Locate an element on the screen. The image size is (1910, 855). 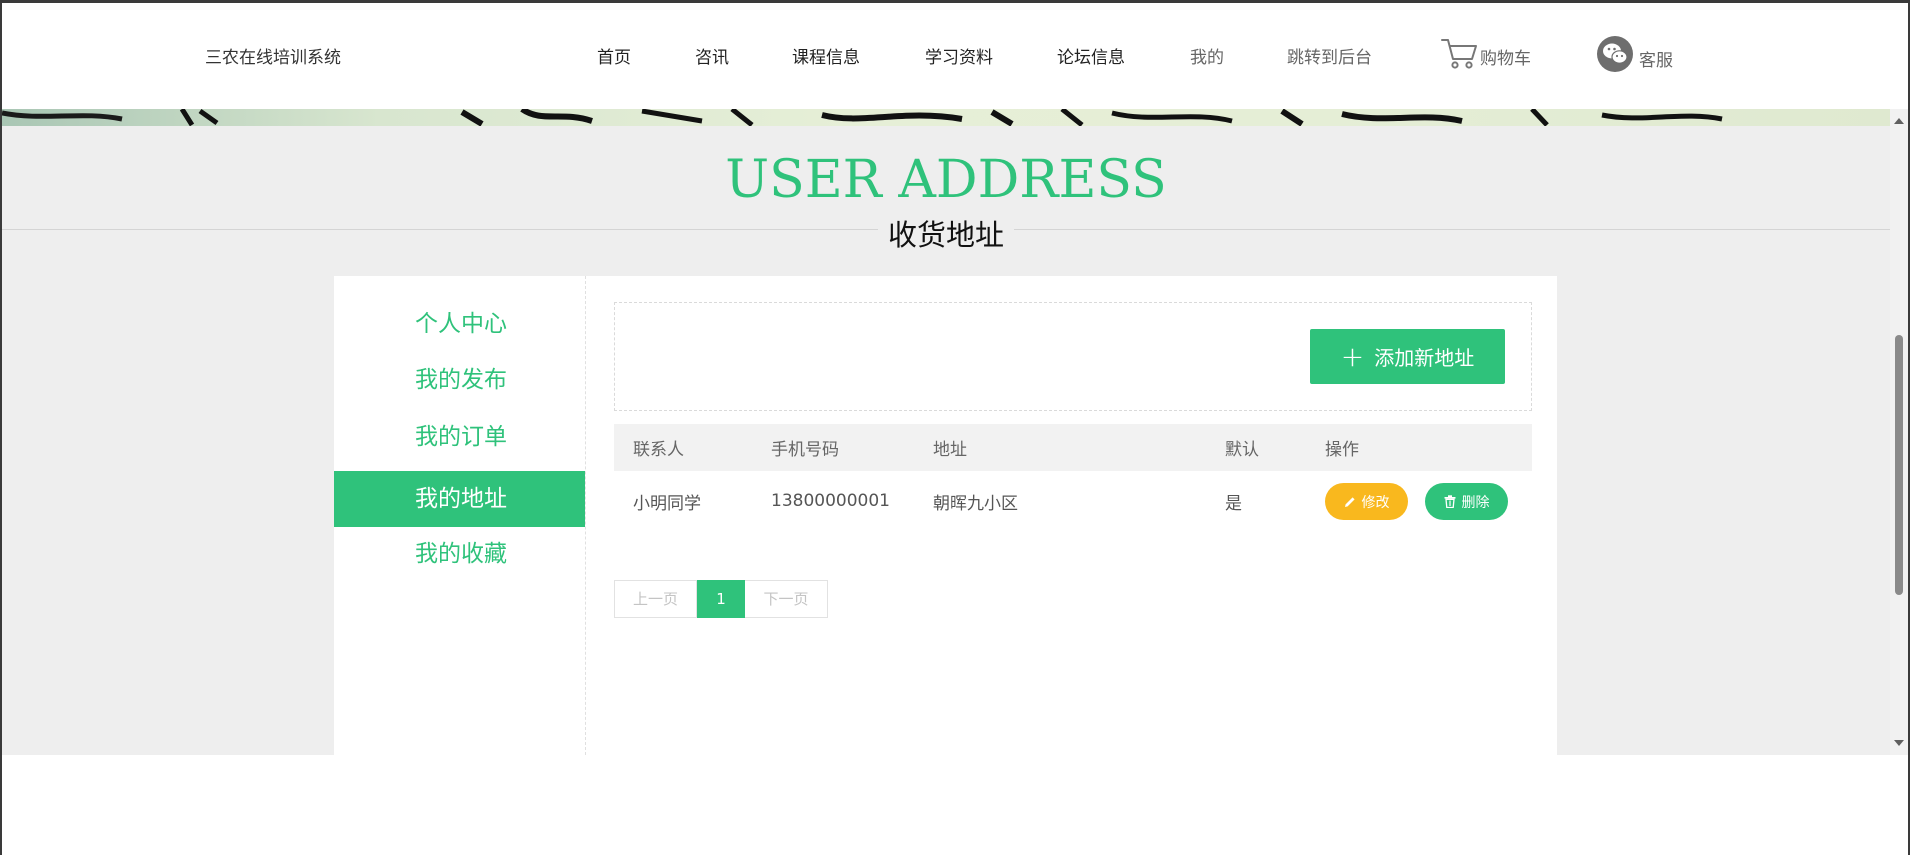
cart-link: 购物车 is located at coordinates (1485, 53).